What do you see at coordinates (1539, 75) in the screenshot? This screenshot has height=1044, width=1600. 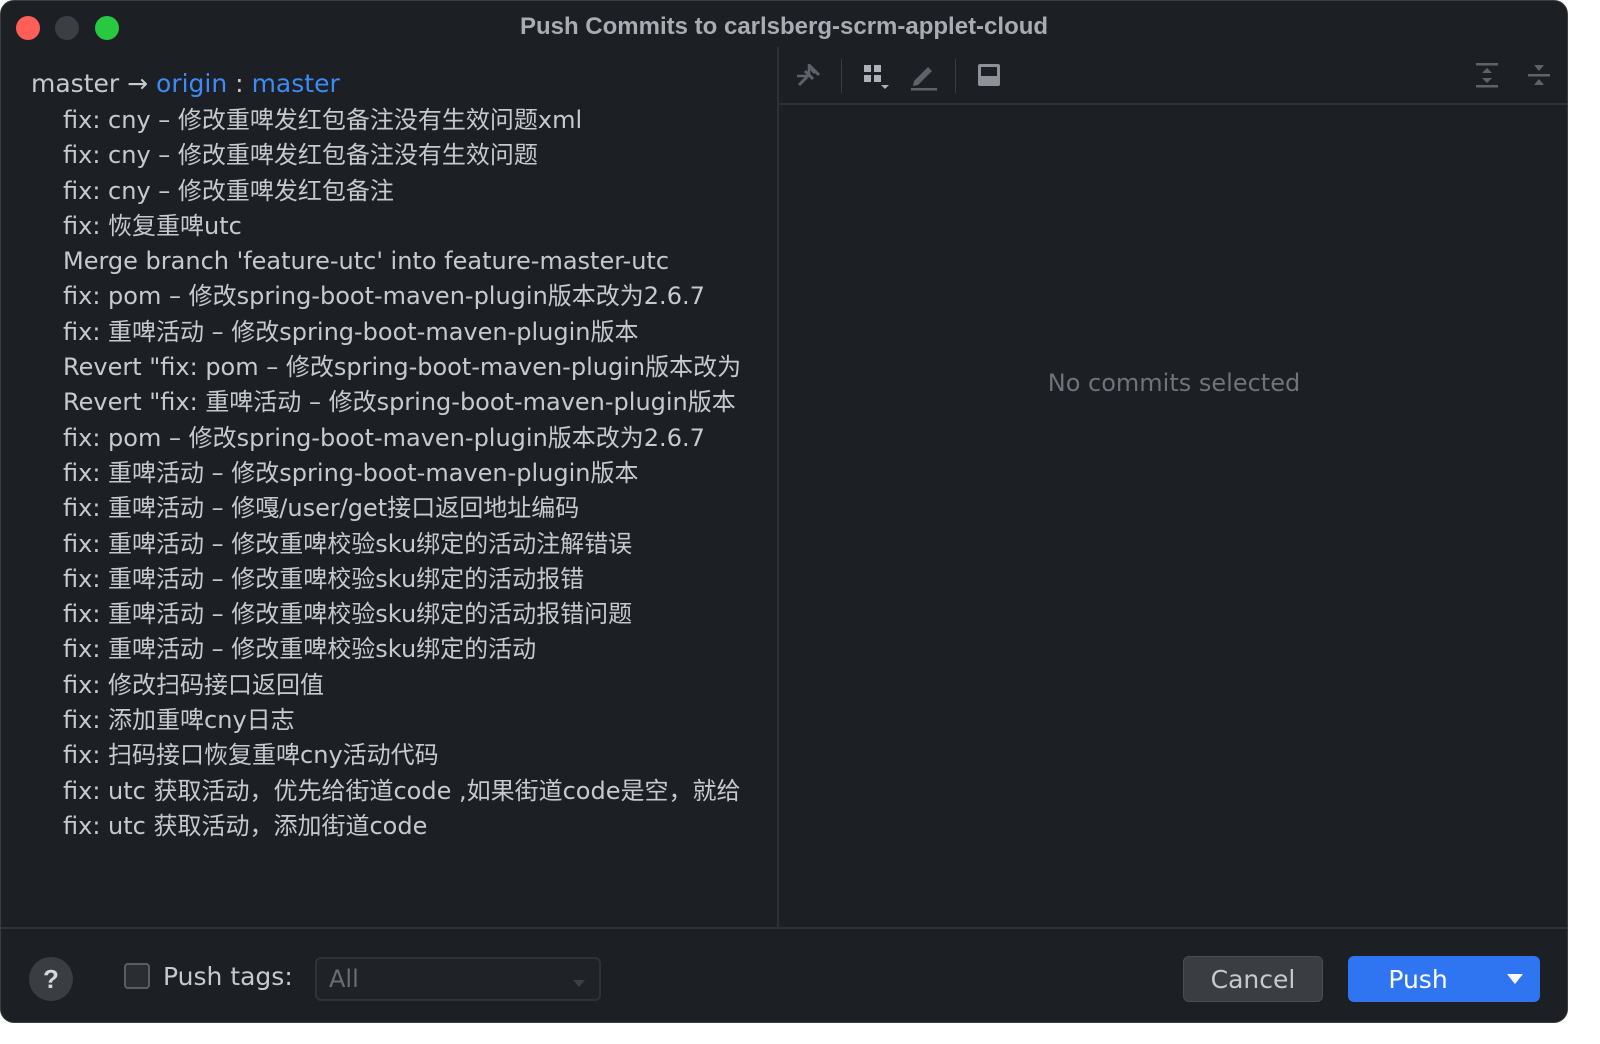 I see `collapse-all-icon` at bounding box center [1539, 75].